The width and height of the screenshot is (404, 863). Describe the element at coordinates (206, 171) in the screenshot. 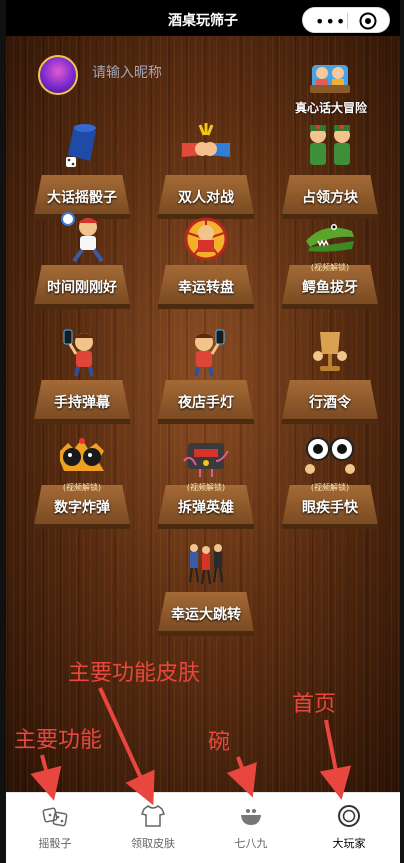

I see `game-tile-duel: 双人对战` at that location.